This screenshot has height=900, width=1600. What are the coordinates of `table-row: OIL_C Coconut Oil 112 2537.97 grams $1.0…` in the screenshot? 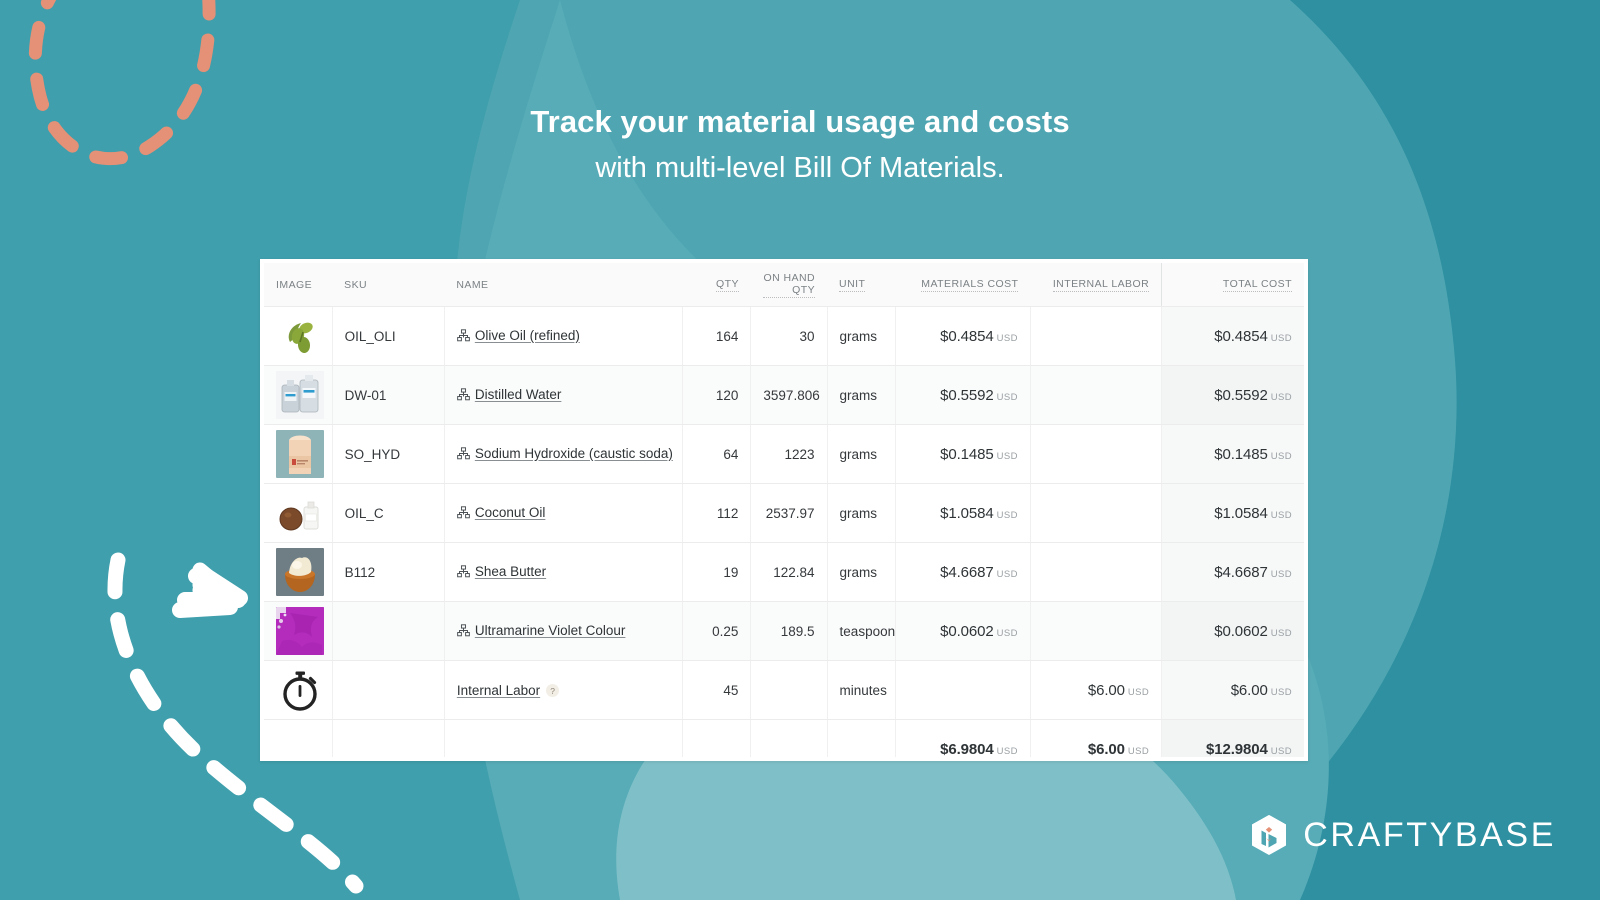 It's located at (784, 513).